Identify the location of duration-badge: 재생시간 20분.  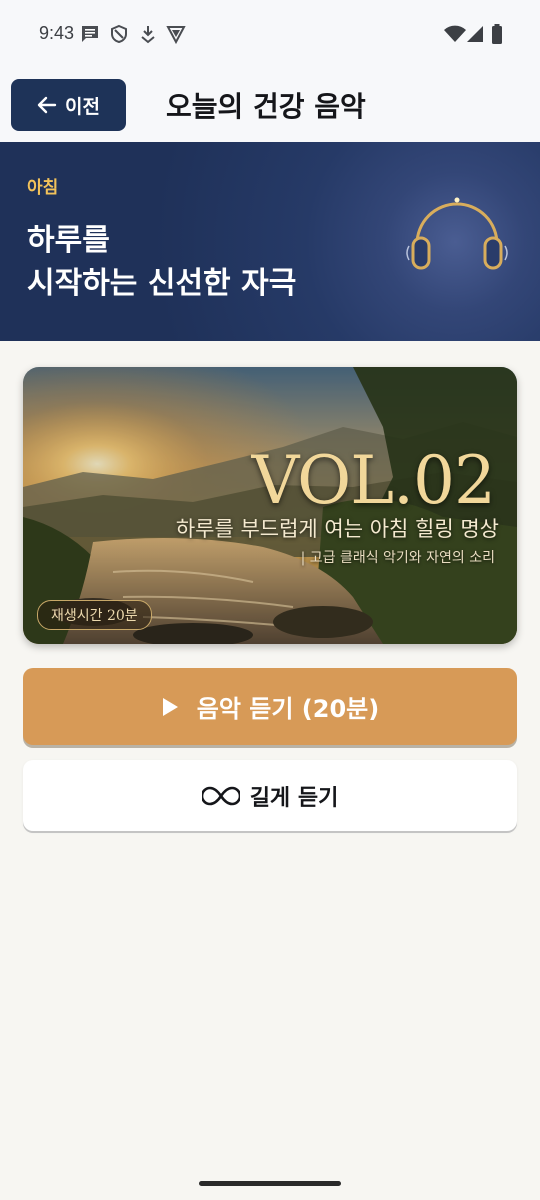
(94, 615).